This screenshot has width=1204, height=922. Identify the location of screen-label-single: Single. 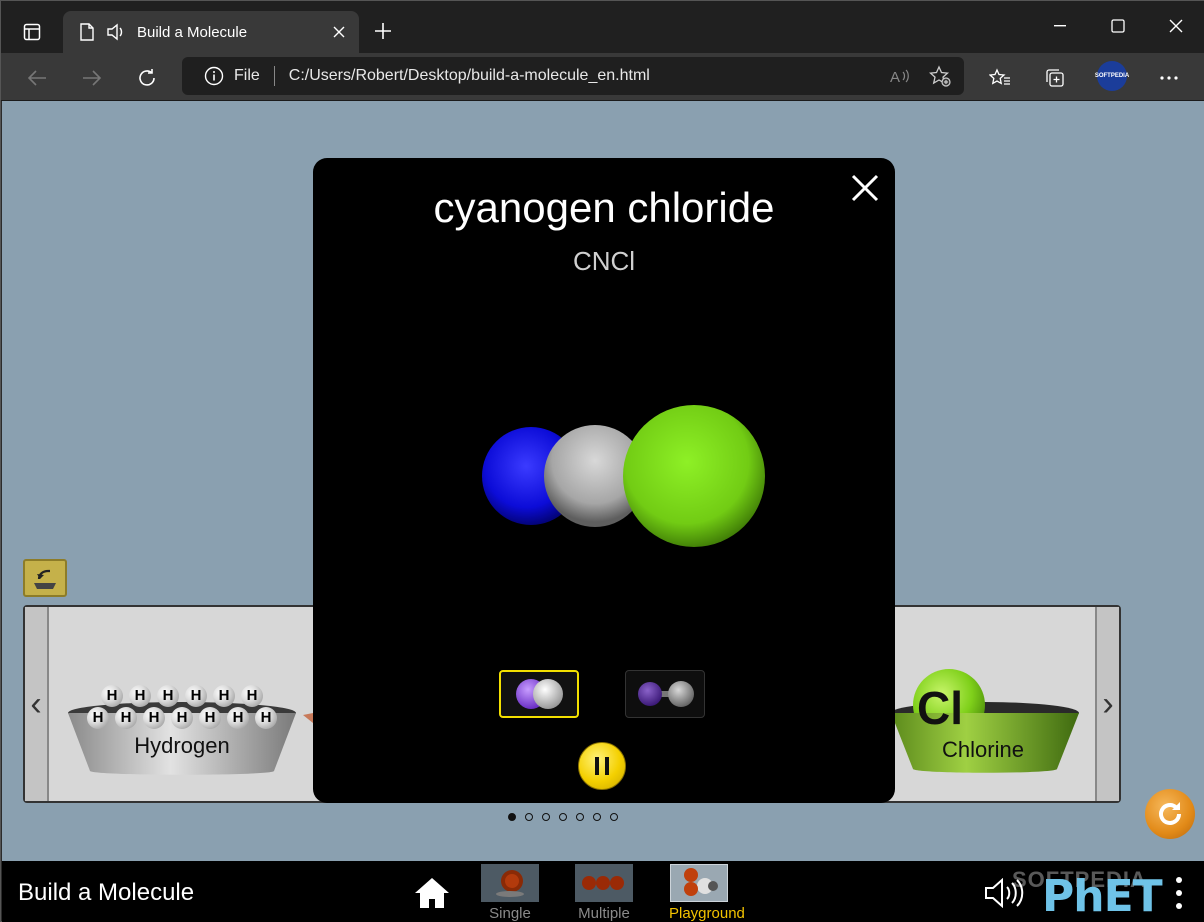
(510, 913).